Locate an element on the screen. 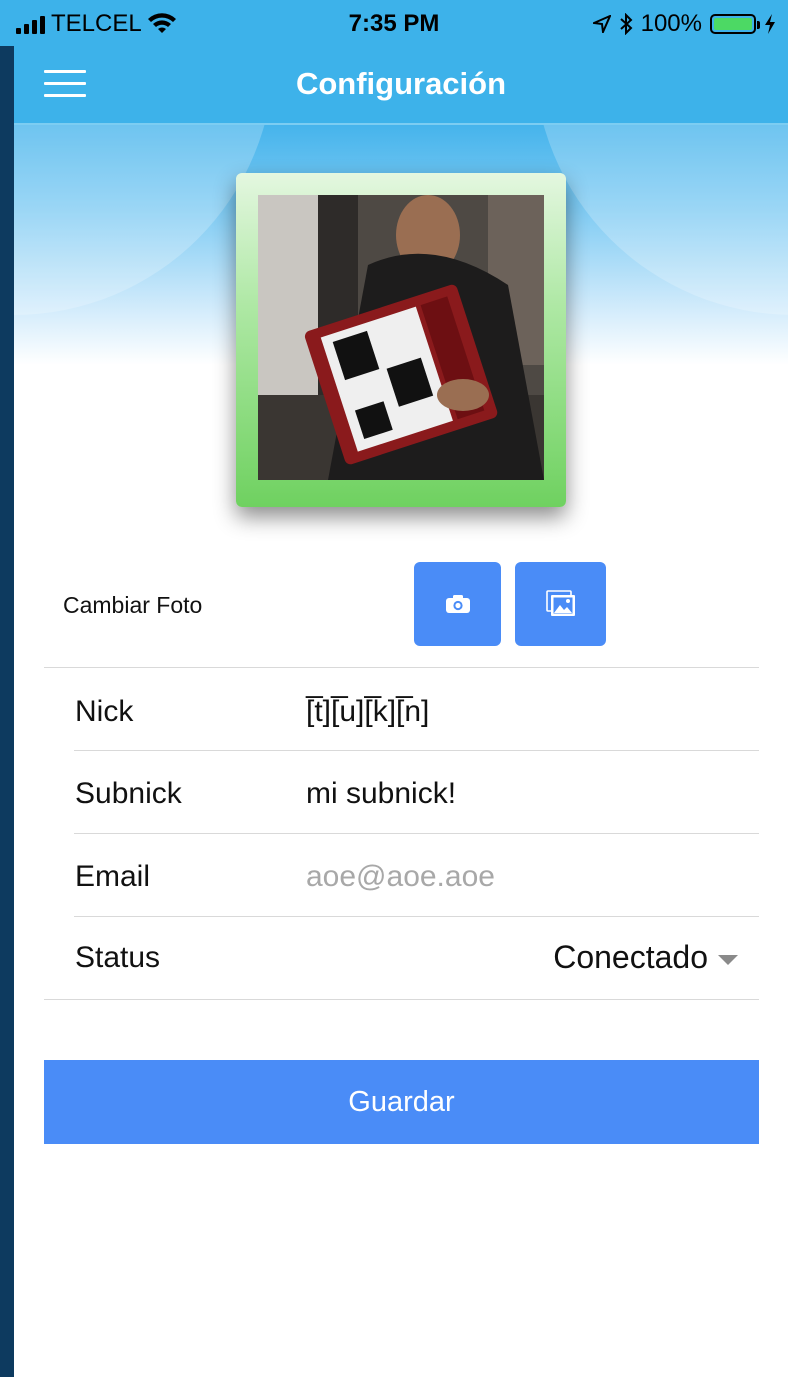  nav-bar: Configuración is located at coordinates (401, 85).